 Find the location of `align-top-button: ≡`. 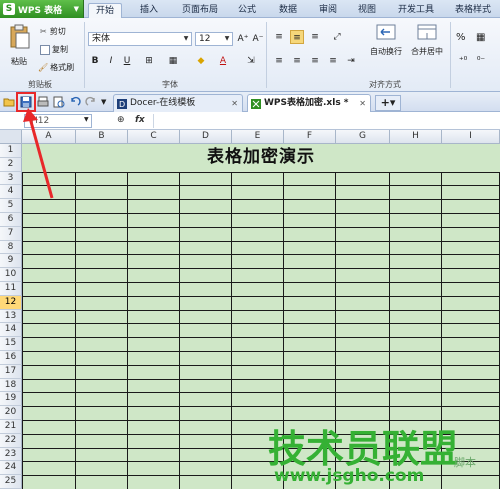

align-top-button: ≡ is located at coordinates (279, 37).